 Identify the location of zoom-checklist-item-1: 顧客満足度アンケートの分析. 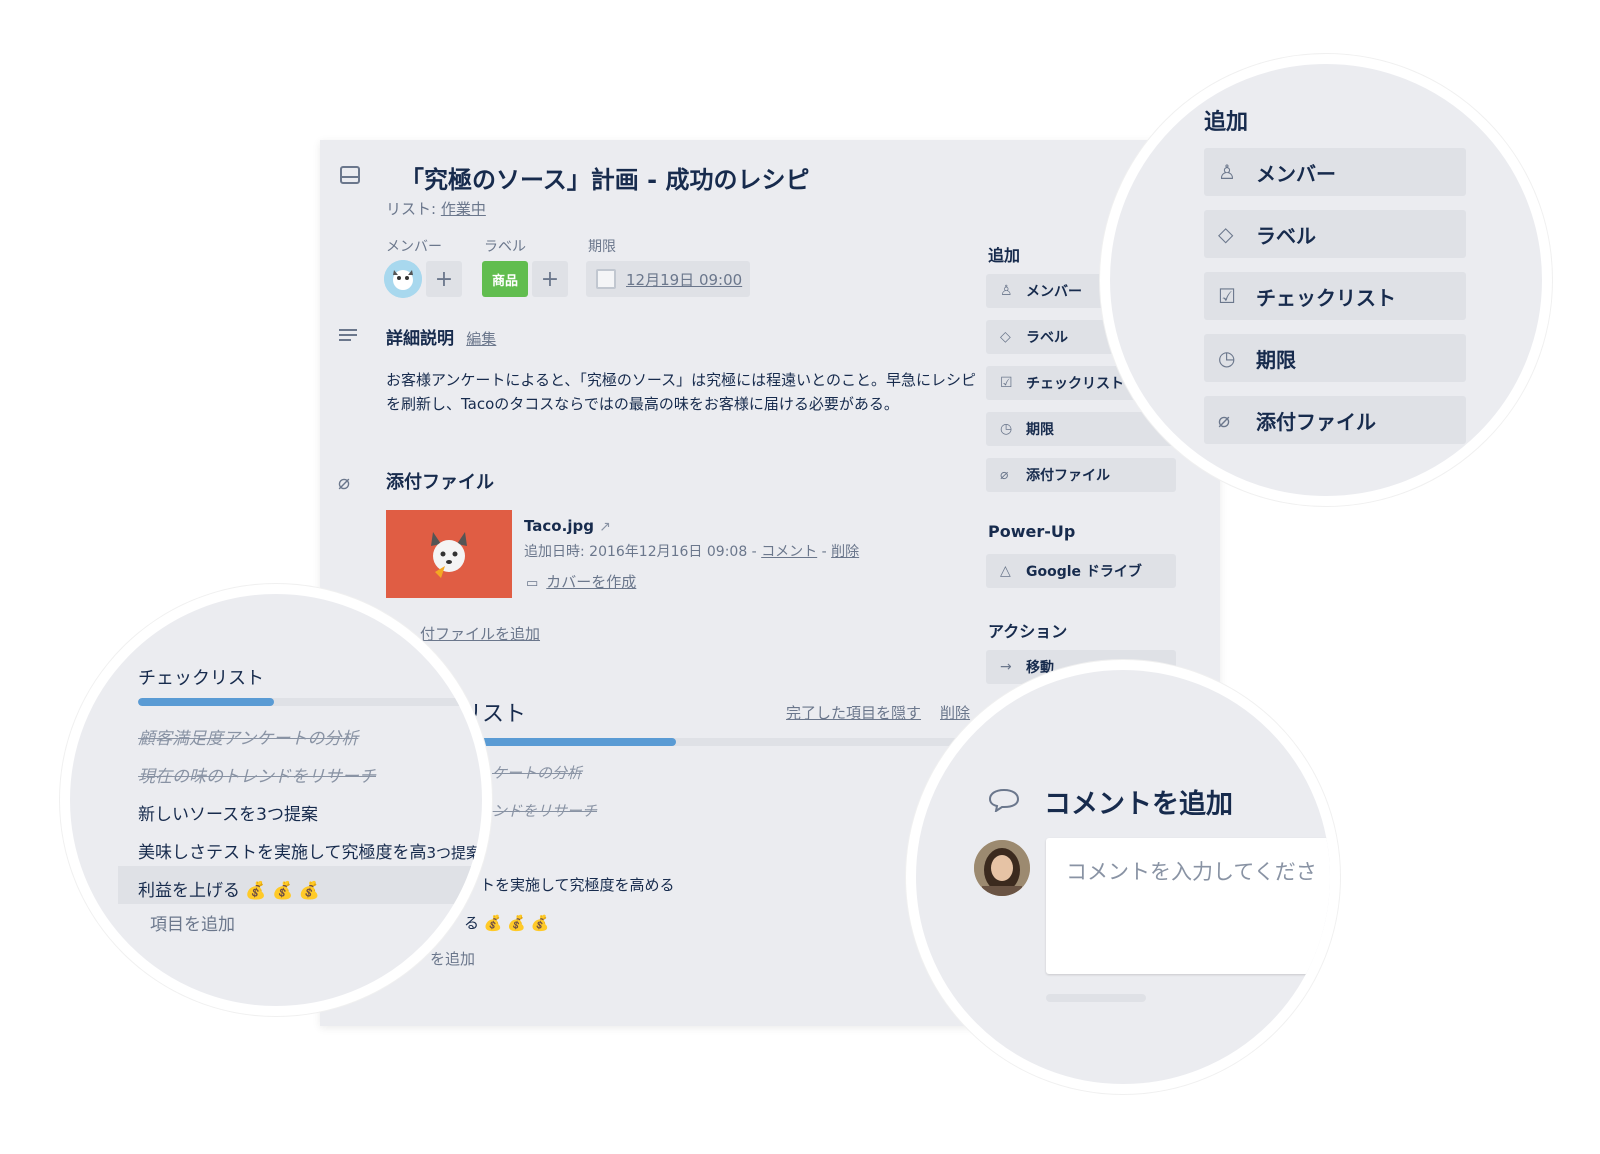
(248, 736).